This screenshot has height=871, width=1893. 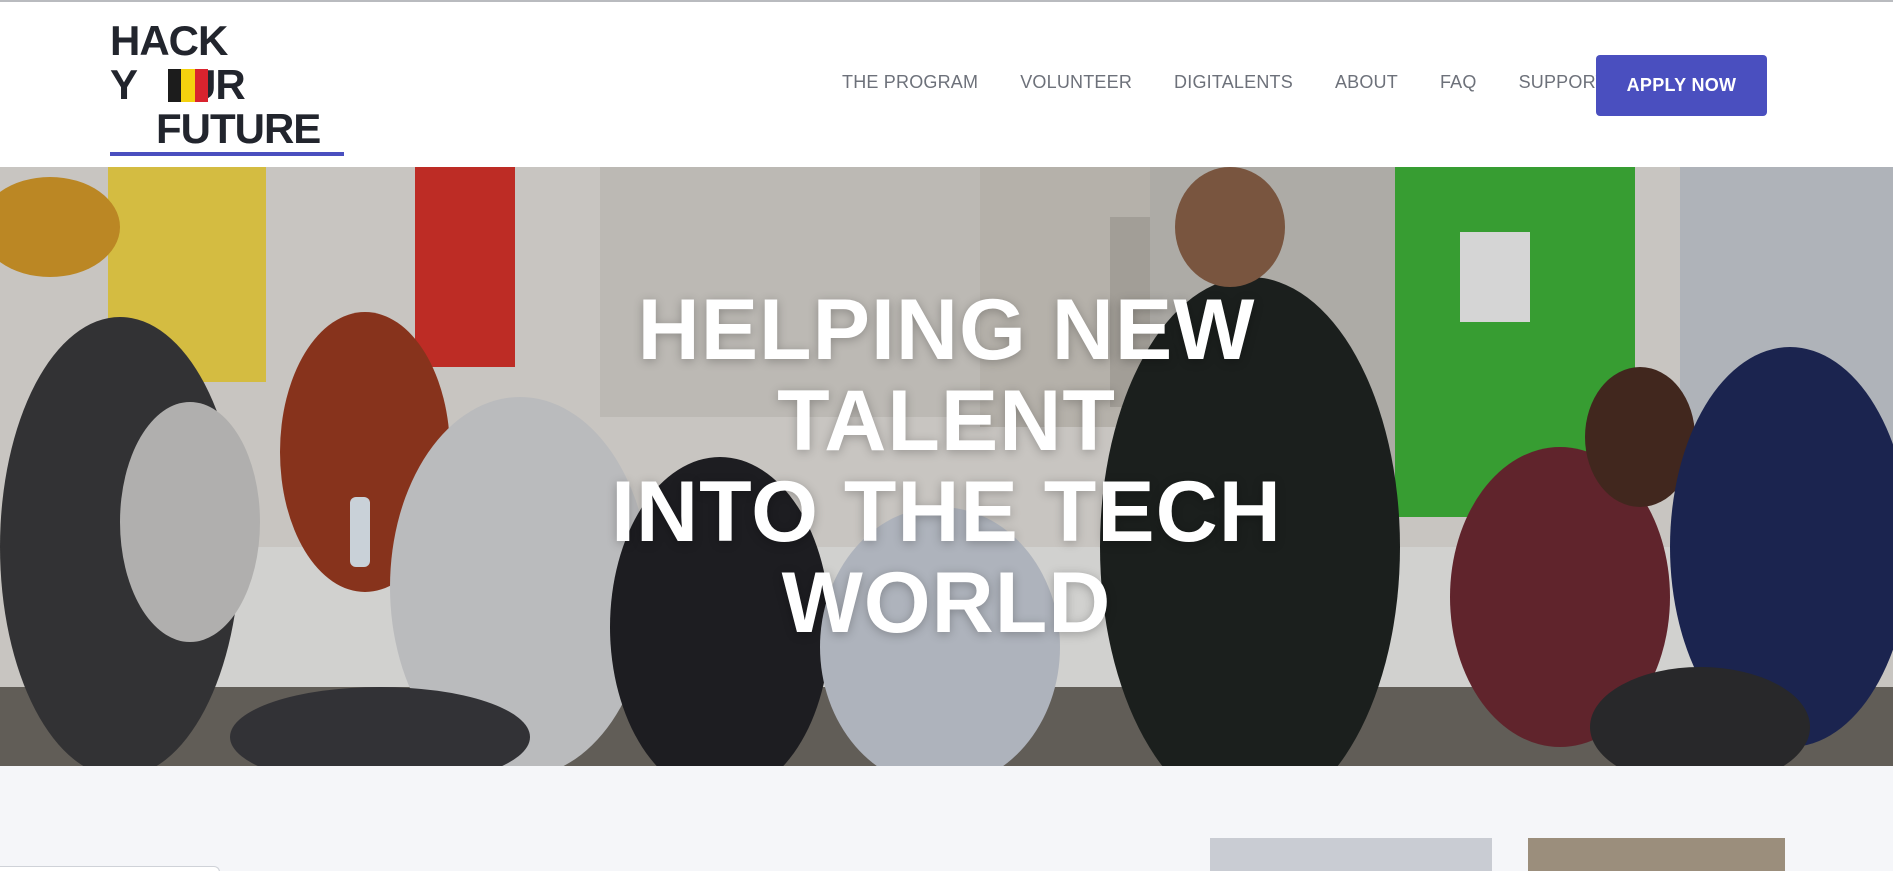 I want to click on hero-headline-line-1: HELPING NEW, so click(x=946, y=330).